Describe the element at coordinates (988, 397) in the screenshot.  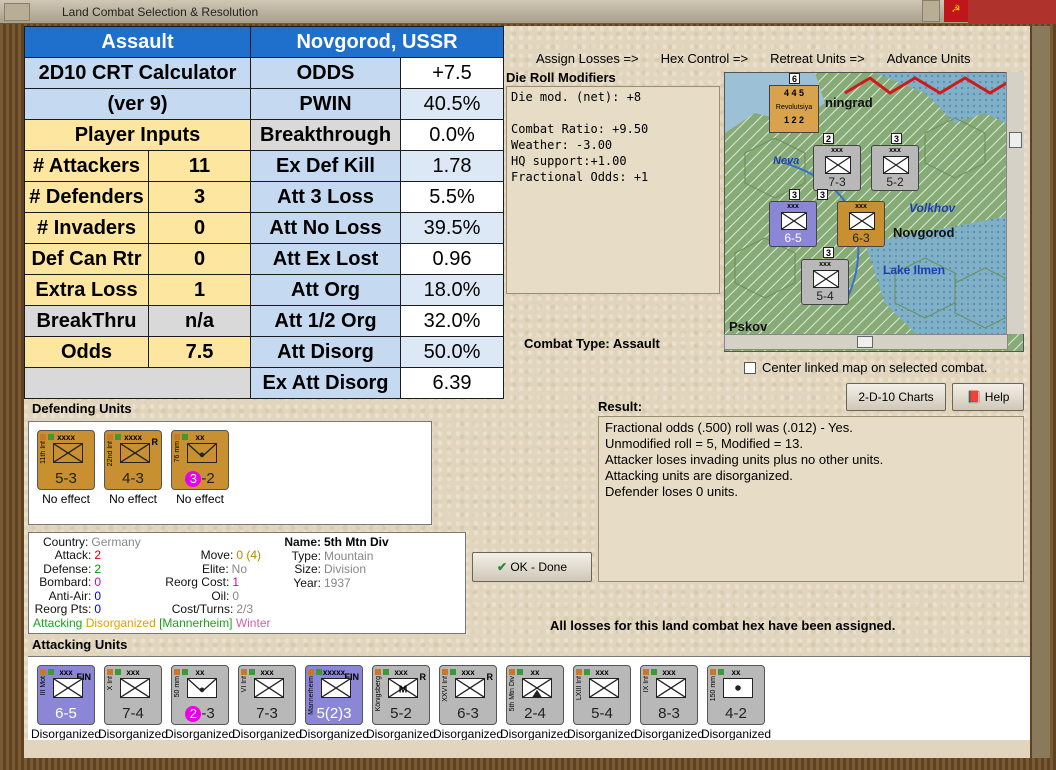
I see `help-button: 📕 Help` at that location.